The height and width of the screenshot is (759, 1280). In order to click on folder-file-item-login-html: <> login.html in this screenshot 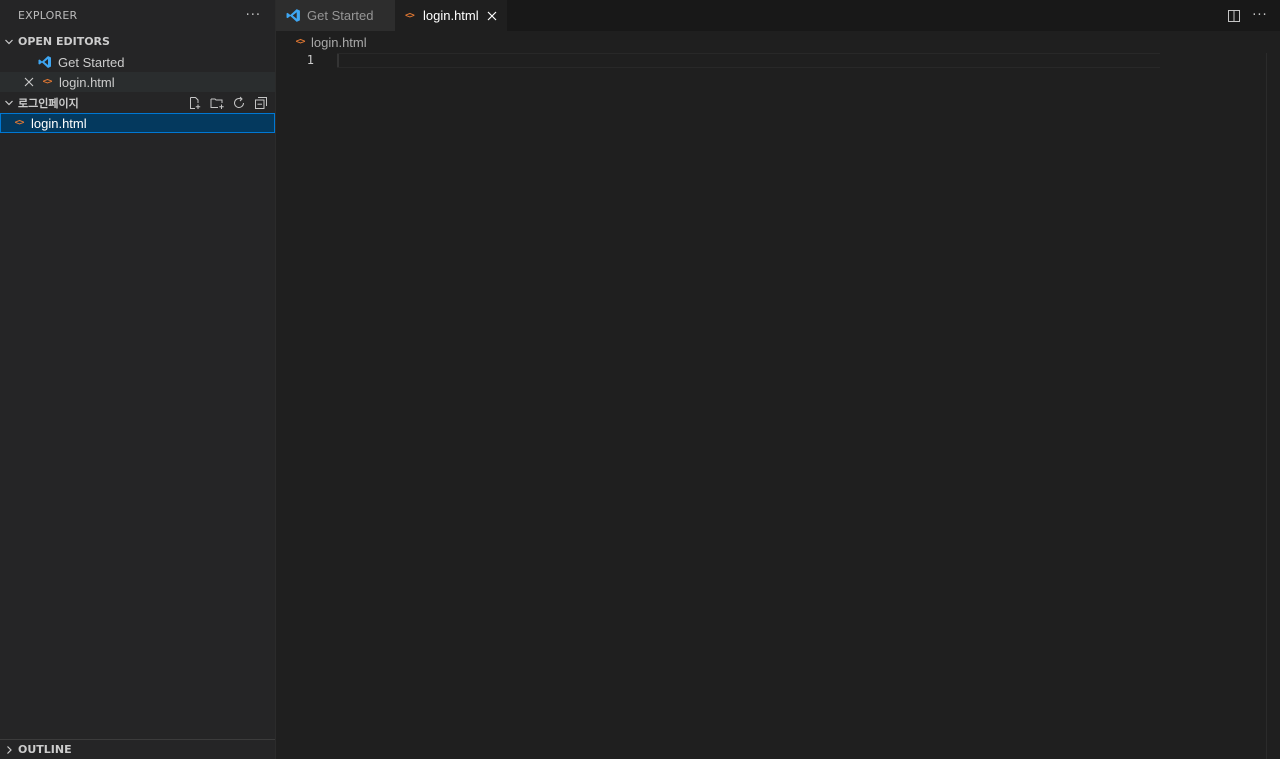, I will do `click(137, 123)`.